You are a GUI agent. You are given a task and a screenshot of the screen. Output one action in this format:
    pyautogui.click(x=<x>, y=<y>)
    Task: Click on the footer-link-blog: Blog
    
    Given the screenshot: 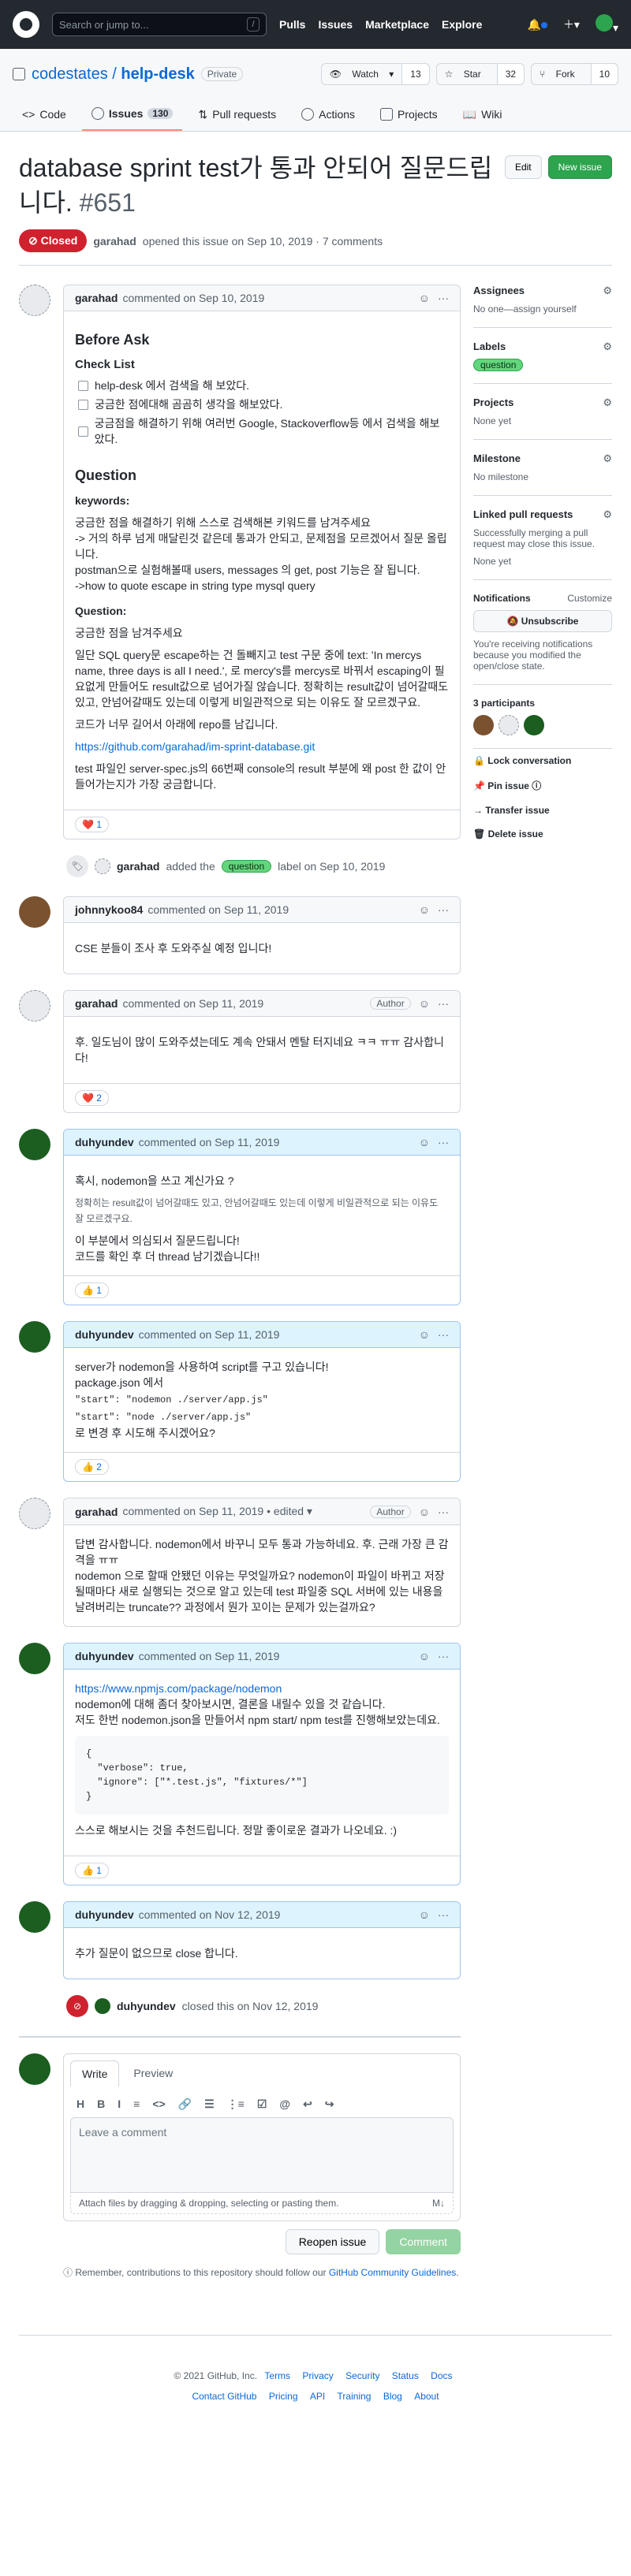 What is the action you would take?
    pyautogui.click(x=392, y=2396)
    